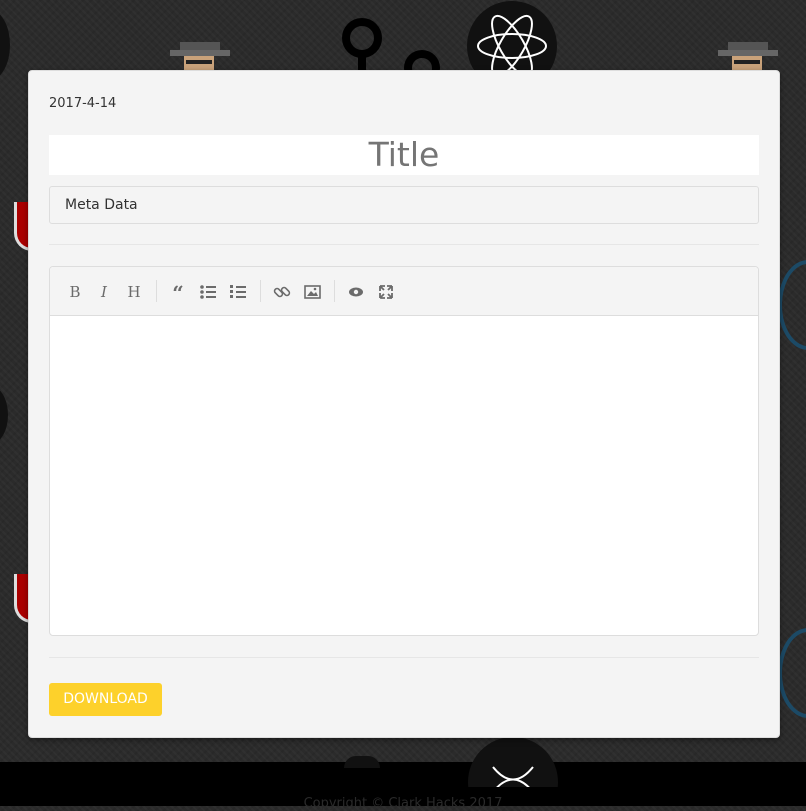 This screenshot has width=806, height=811. What do you see at coordinates (105, 699) in the screenshot?
I see `download-button: DOWNLOAD` at bounding box center [105, 699].